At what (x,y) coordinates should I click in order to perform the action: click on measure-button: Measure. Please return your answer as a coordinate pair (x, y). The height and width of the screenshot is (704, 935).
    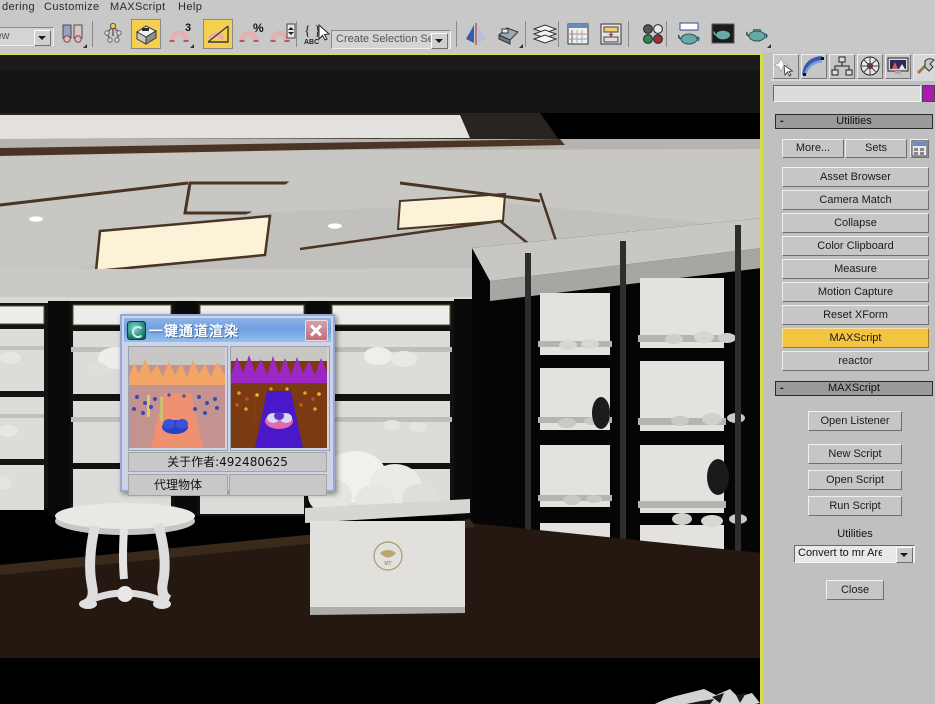
    Looking at the image, I should click on (855, 269).